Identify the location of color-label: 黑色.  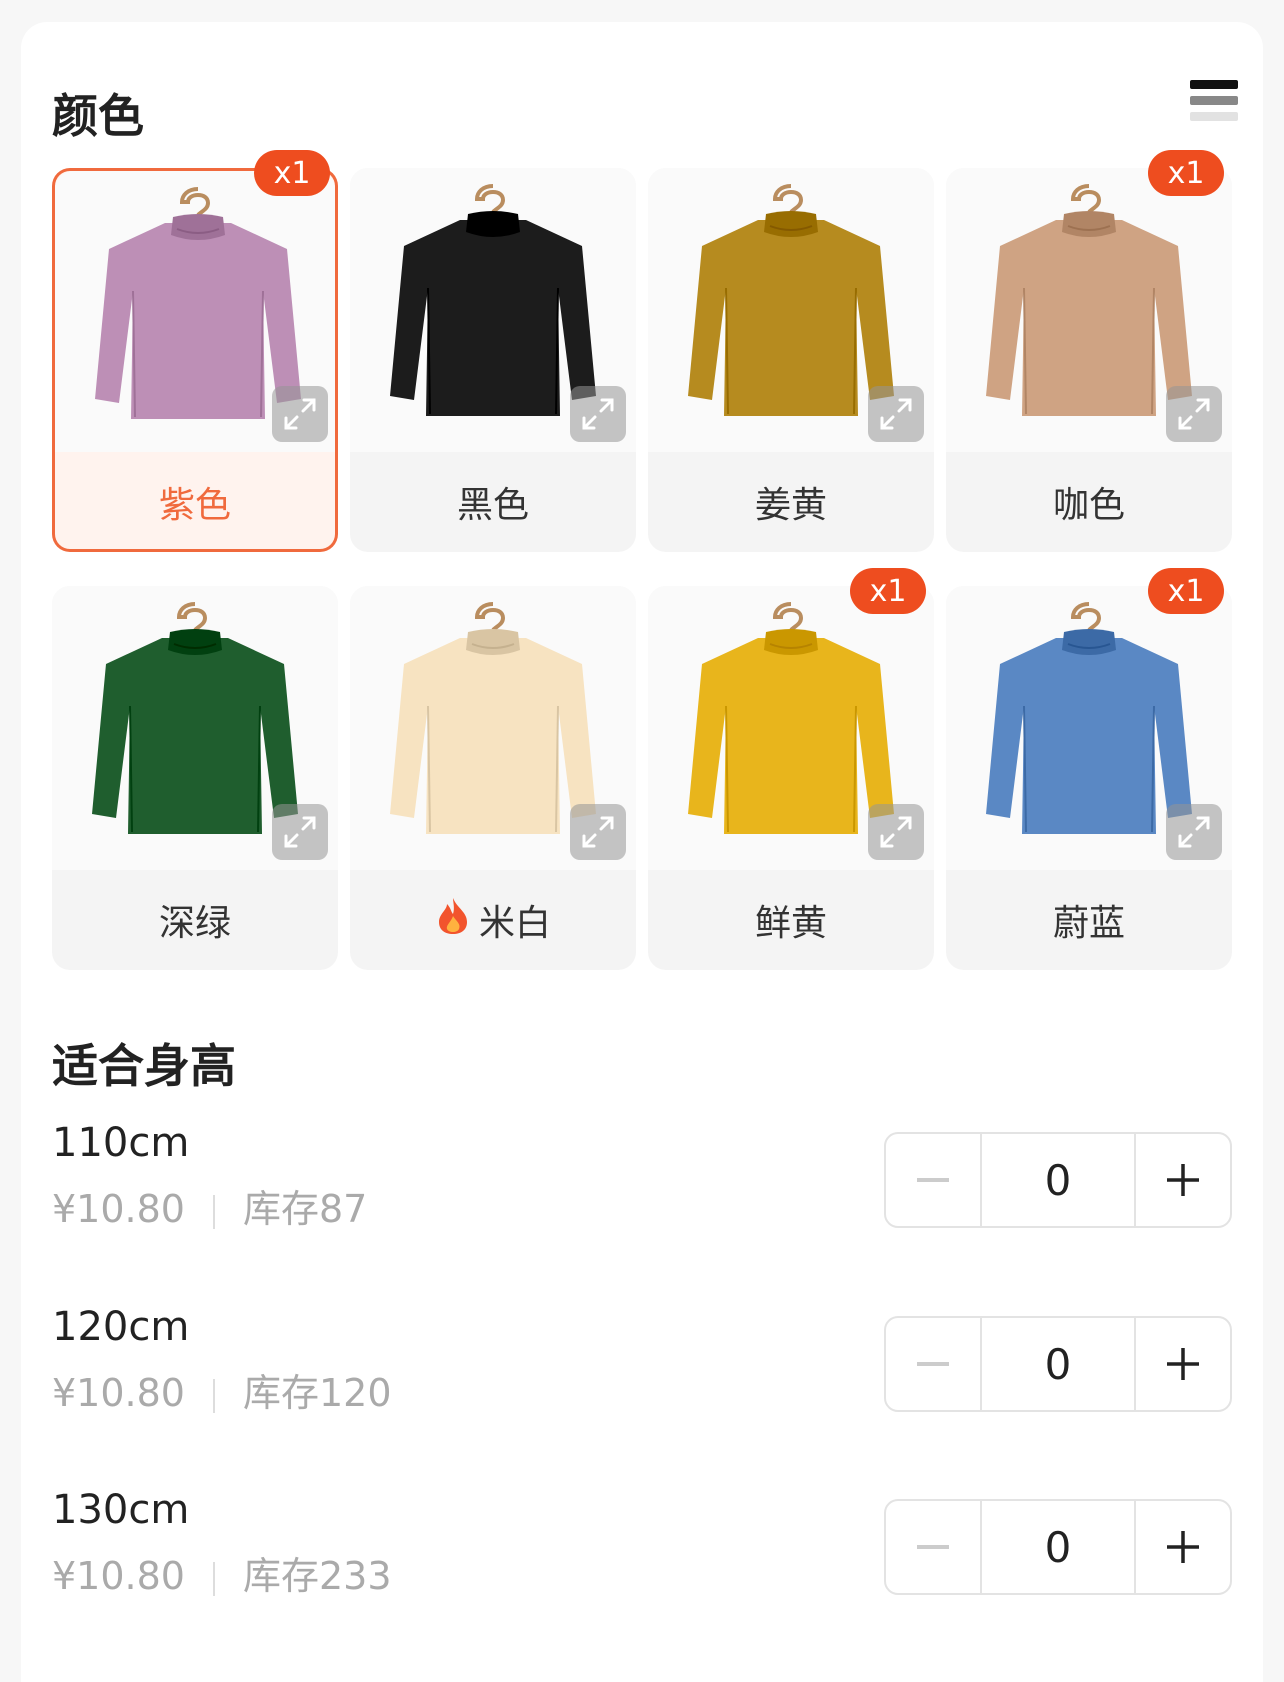
(492, 505).